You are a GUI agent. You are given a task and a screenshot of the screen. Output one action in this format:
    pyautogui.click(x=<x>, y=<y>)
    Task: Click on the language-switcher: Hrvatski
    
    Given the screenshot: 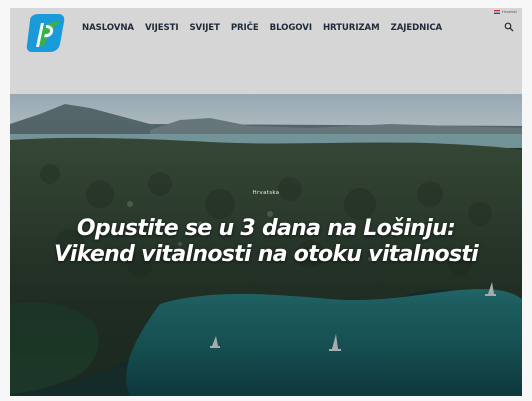 What is the action you would take?
    pyautogui.click(x=505, y=12)
    